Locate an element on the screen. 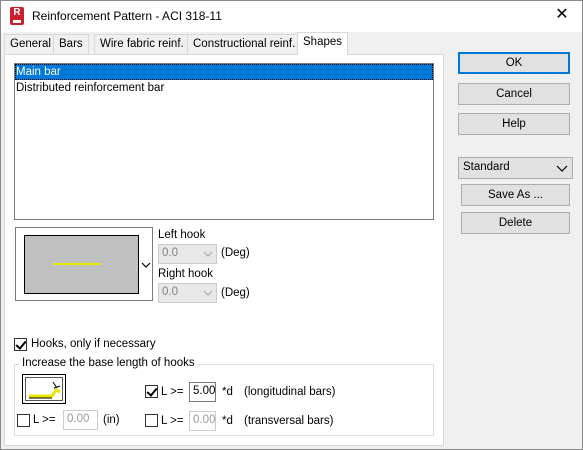 The width and height of the screenshot is (583, 450). longitudinal-length-desc: (longitudinal bars) is located at coordinates (290, 392).